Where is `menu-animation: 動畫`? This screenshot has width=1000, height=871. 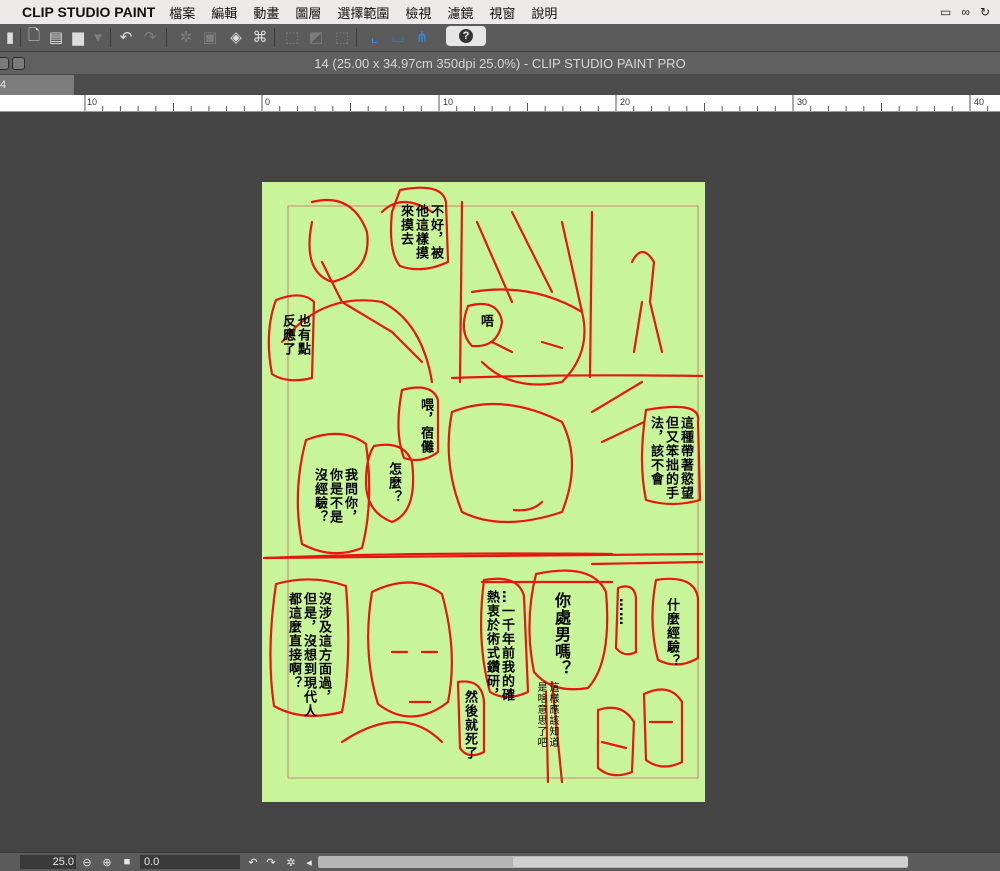 menu-animation: 動畫 is located at coordinates (266, 12).